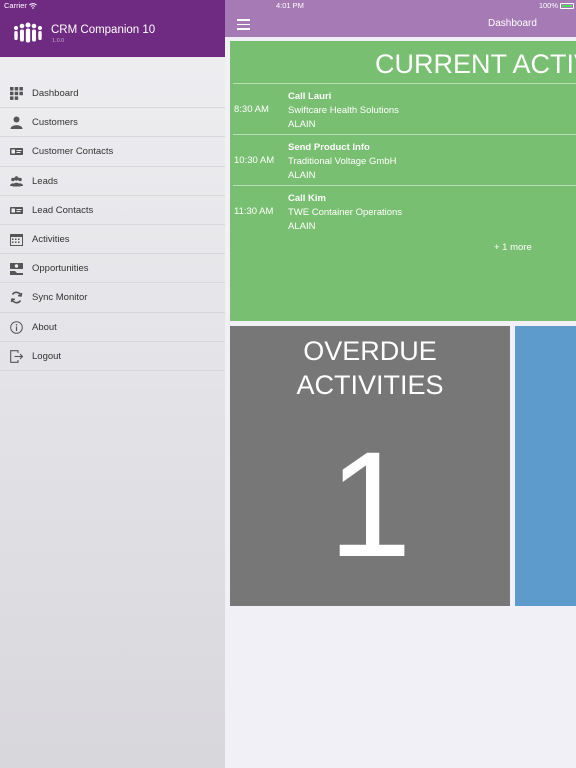 The height and width of the screenshot is (768, 576). Describe the element at coordinates (475, 64) in the screenshot. I see `current-activities-title: CURRENT ACTIVITIES` at that location.